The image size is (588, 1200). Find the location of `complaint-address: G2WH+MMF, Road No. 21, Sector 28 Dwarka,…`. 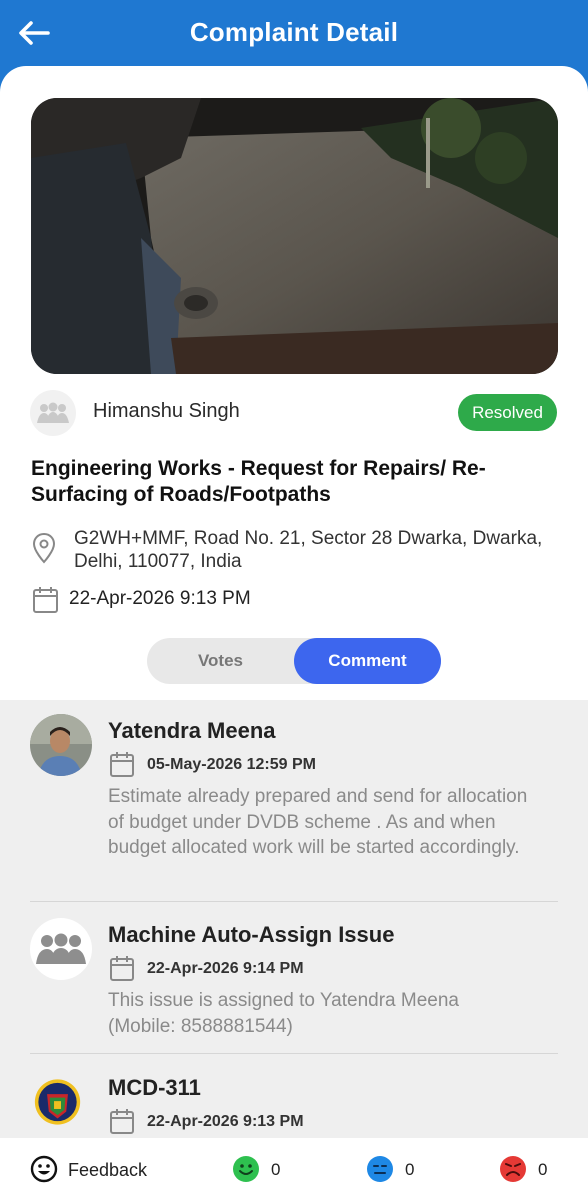

complaint-address: G2WH+MMF, Road No. 21, Sector 28 Dwarka,… is located at coordinates (308, 550).